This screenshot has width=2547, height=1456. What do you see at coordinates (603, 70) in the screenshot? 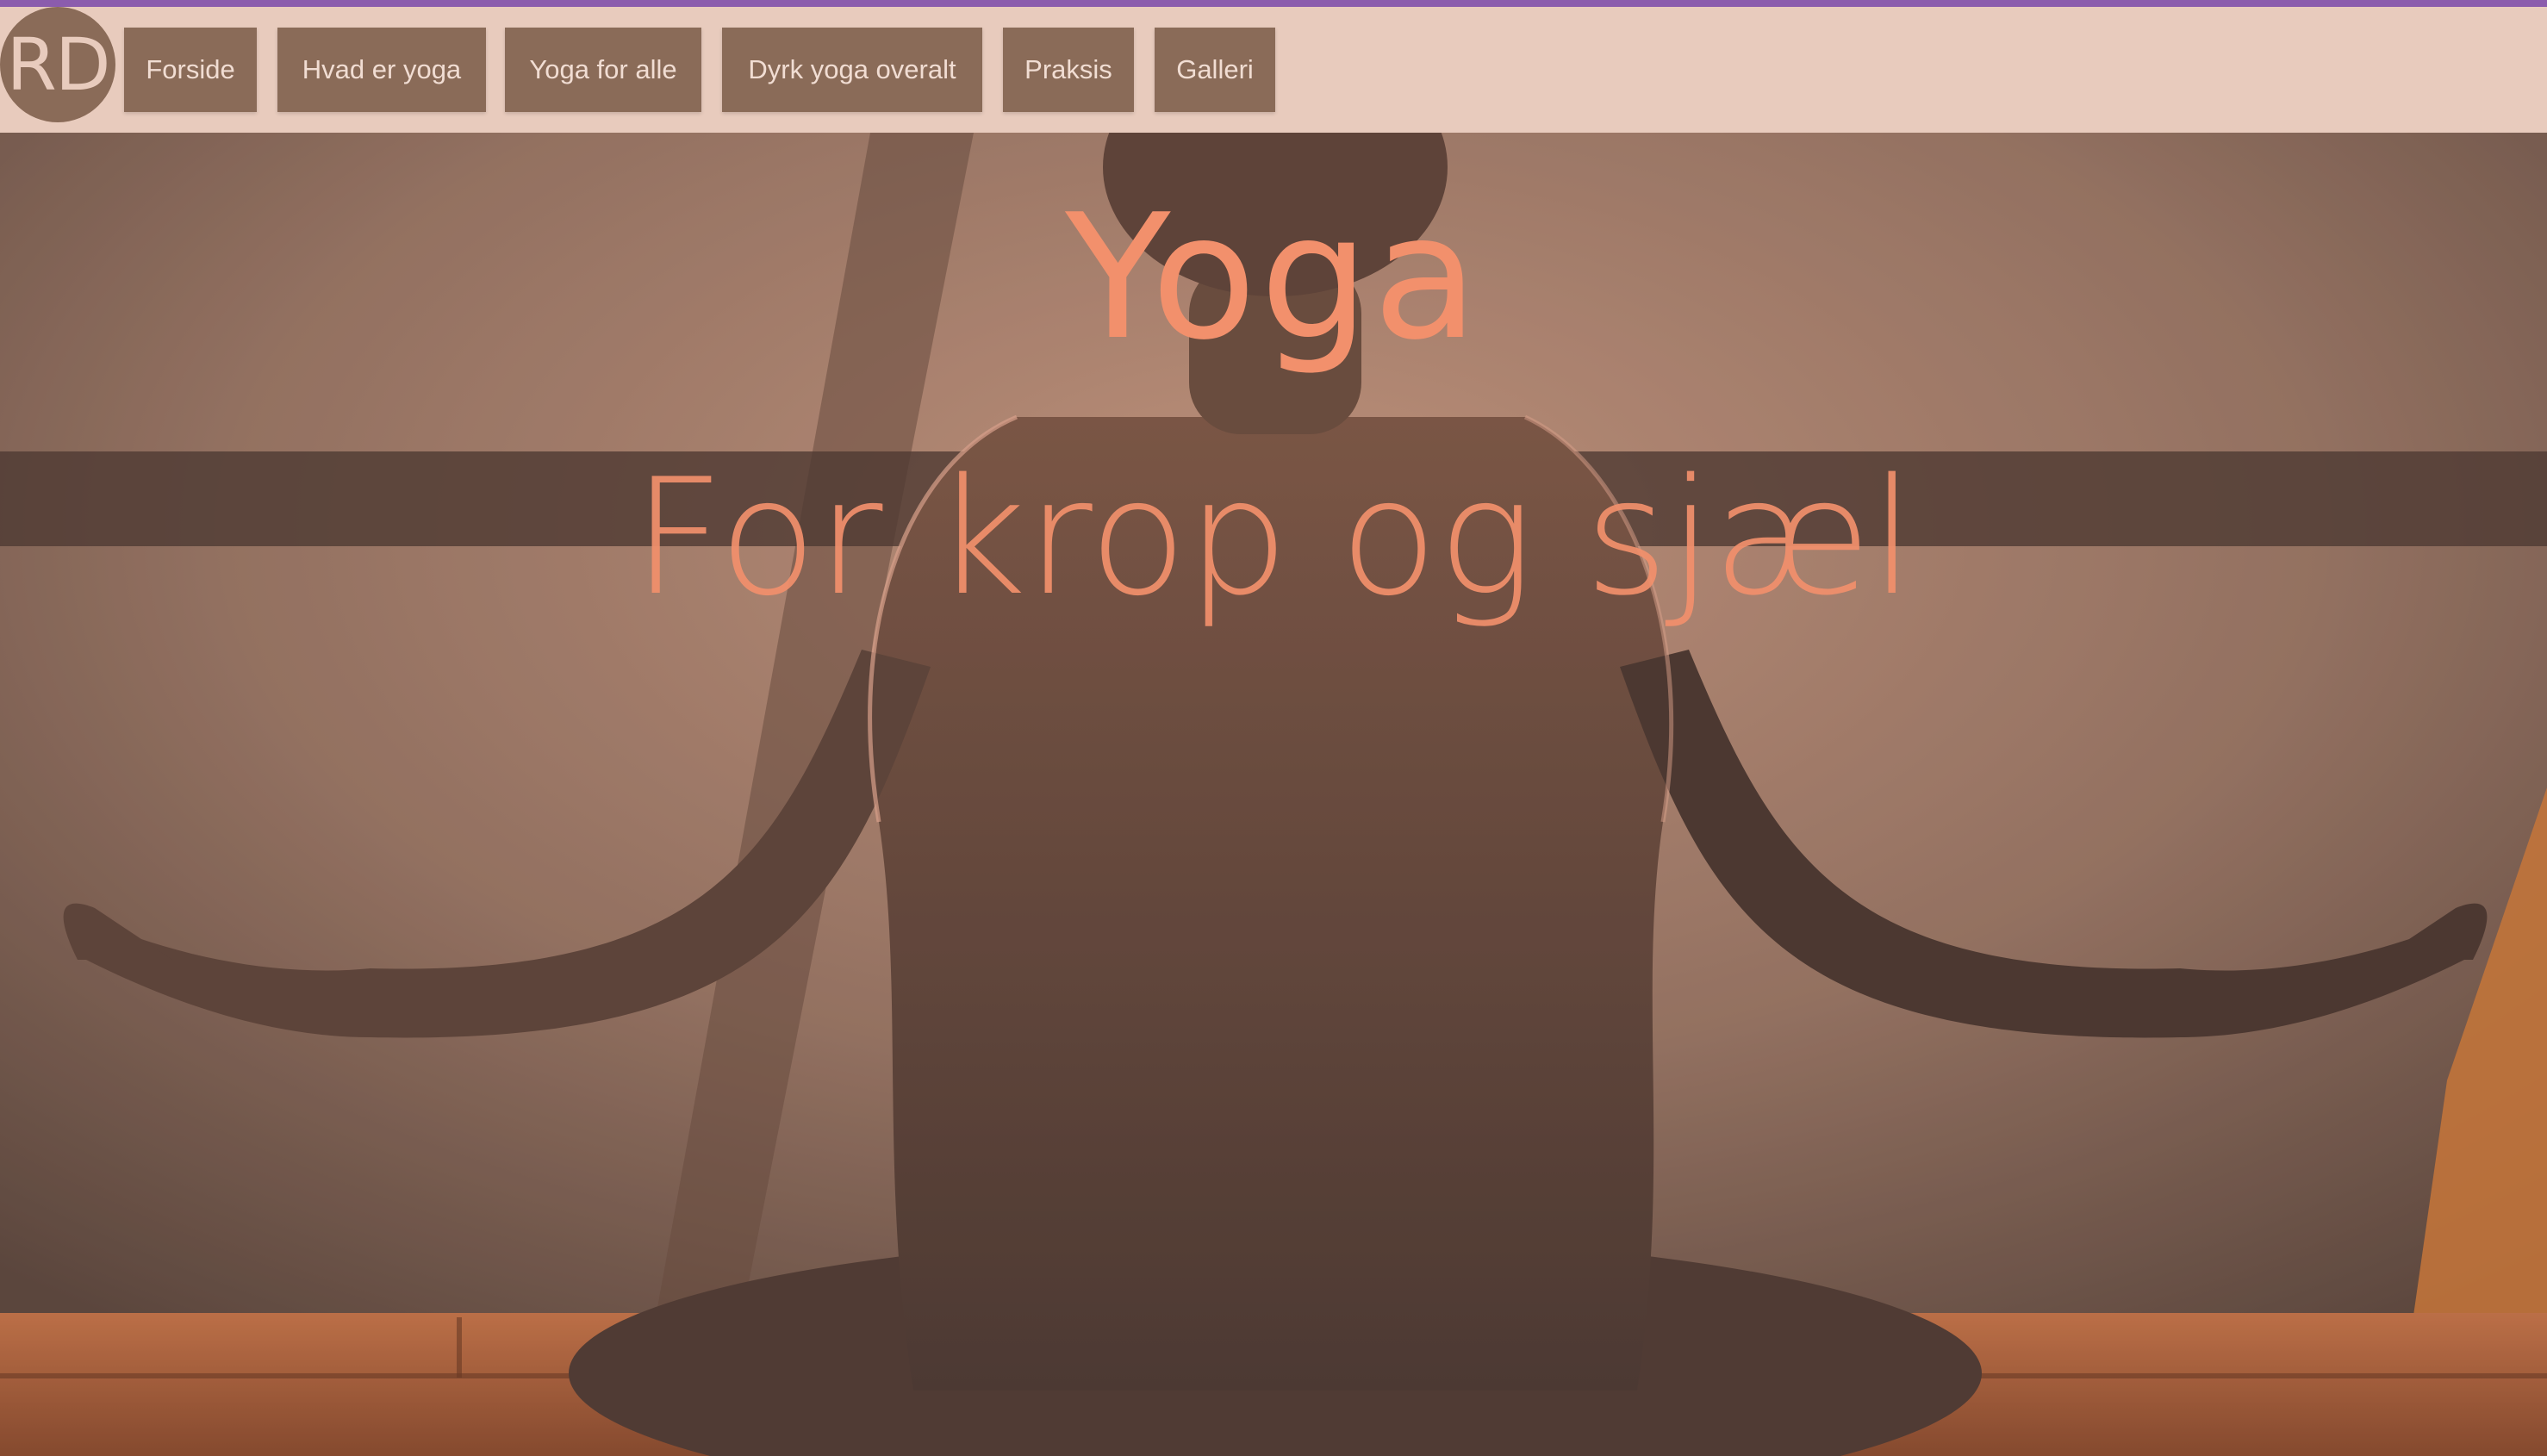
I see `nav-item-yoga-for-alle: Yoga for alle` at bounding box center [603, 70].